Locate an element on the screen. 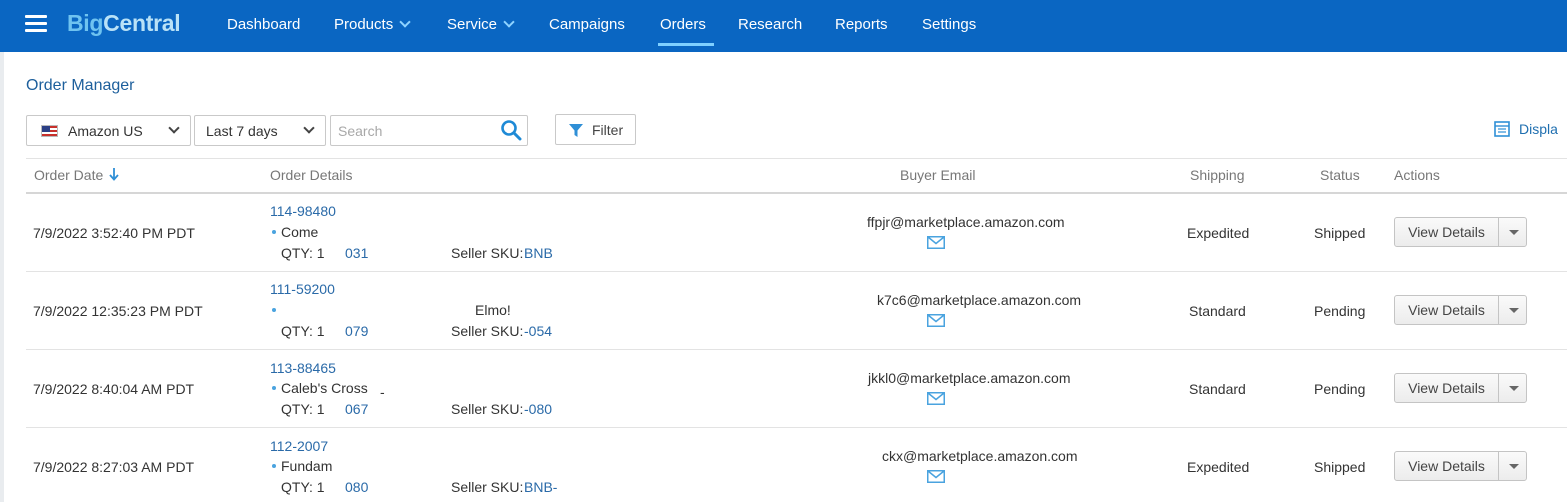 Image resolution: width=1567 pixels, height=502 pixels. page-left-edge is located at coordinates (2, 251).